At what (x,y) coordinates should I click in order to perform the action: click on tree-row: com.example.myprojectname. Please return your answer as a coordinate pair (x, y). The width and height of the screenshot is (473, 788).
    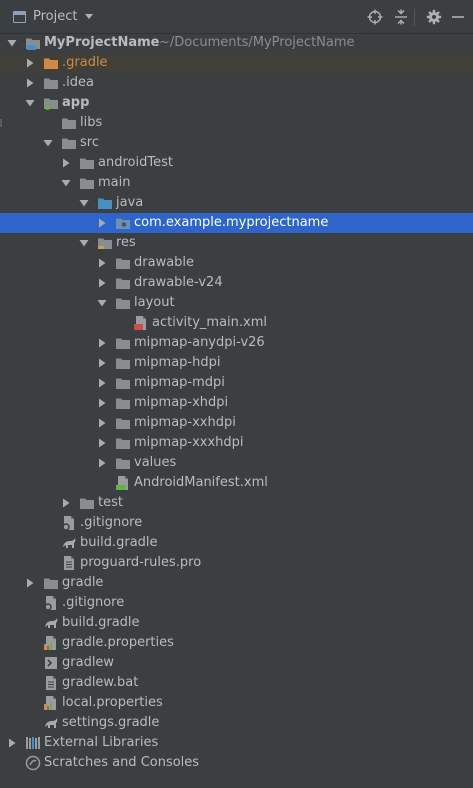
    Looking at the image, I should click on (236, 223).